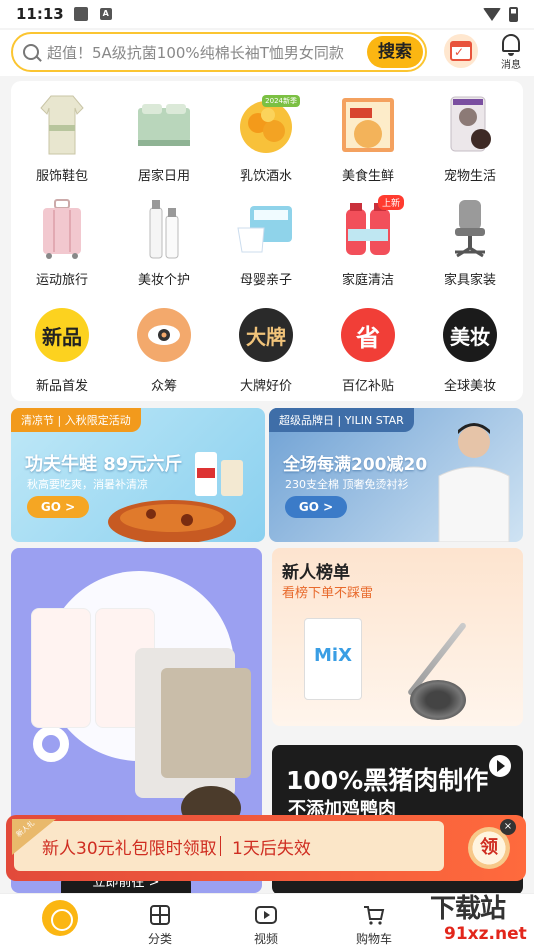  Describe the element at coordinates (395, 52) in the screenshot. I see `search-button: 搜索` at that location.